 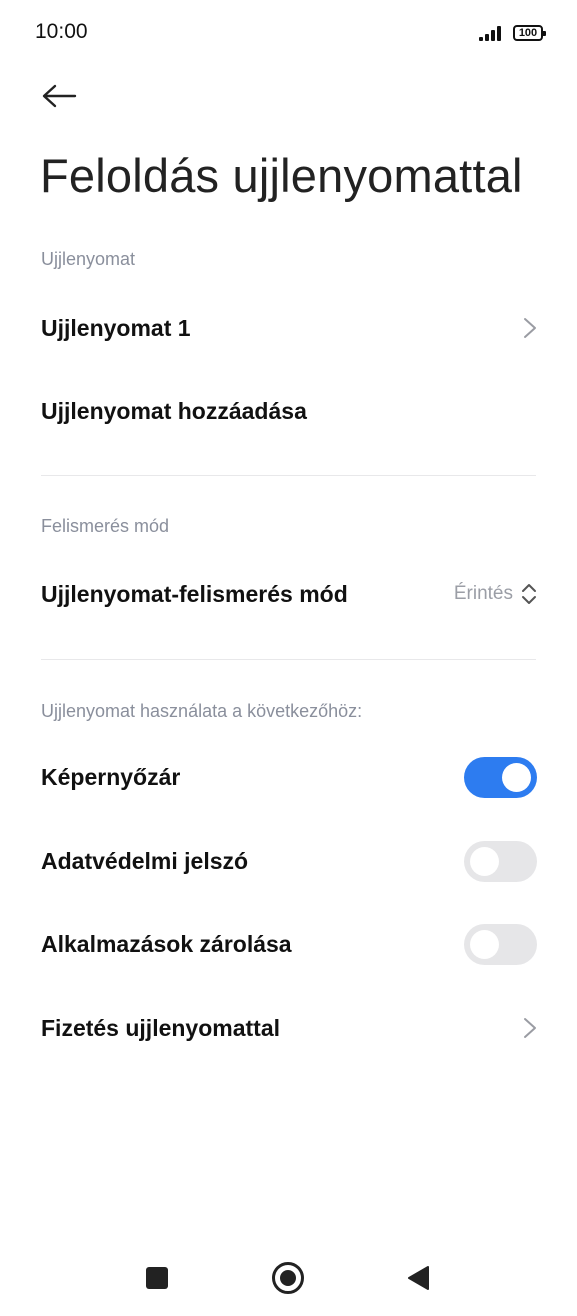 I want to click on back-button, so click(x=59, y=96).